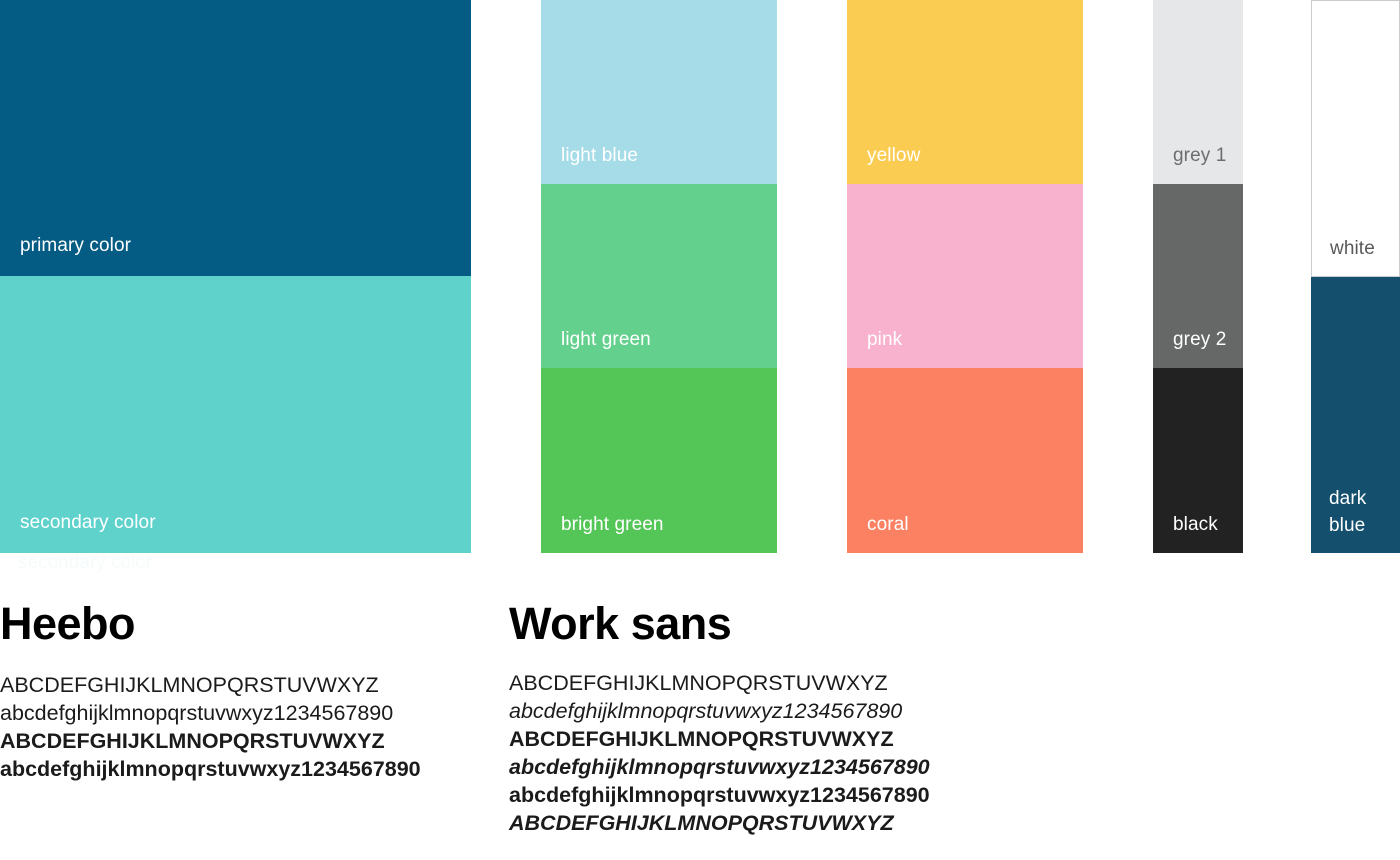 The image size is (1400, 860). I want to click on color-swatch-white: white, so click(1355, 138).